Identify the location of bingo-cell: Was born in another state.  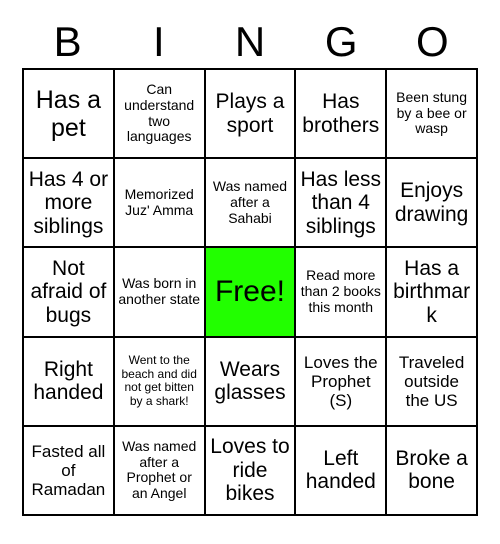
(160, 293).